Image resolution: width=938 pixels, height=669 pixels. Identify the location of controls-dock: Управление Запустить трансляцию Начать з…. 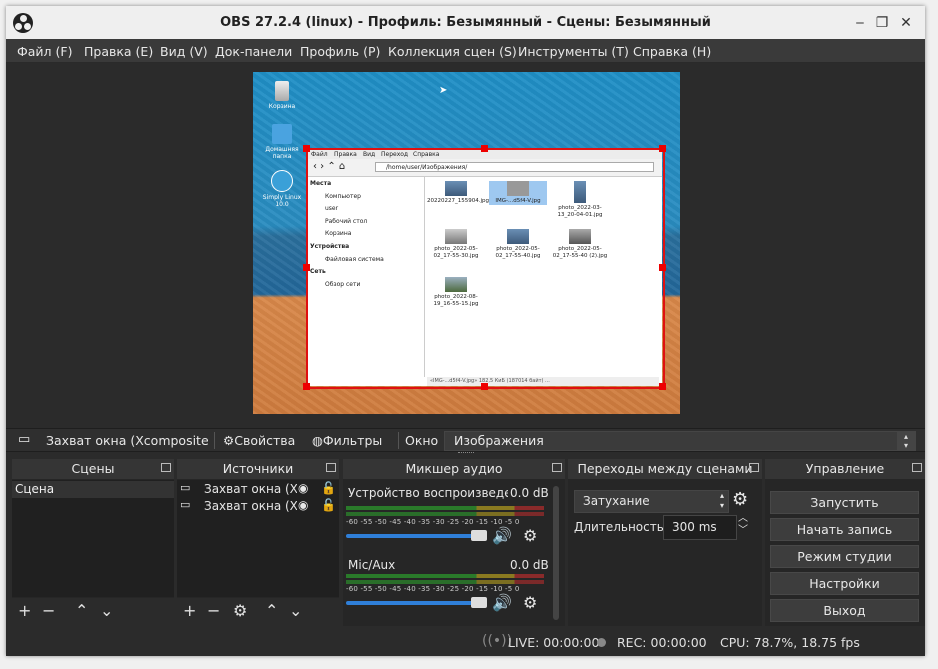
(845, 542).